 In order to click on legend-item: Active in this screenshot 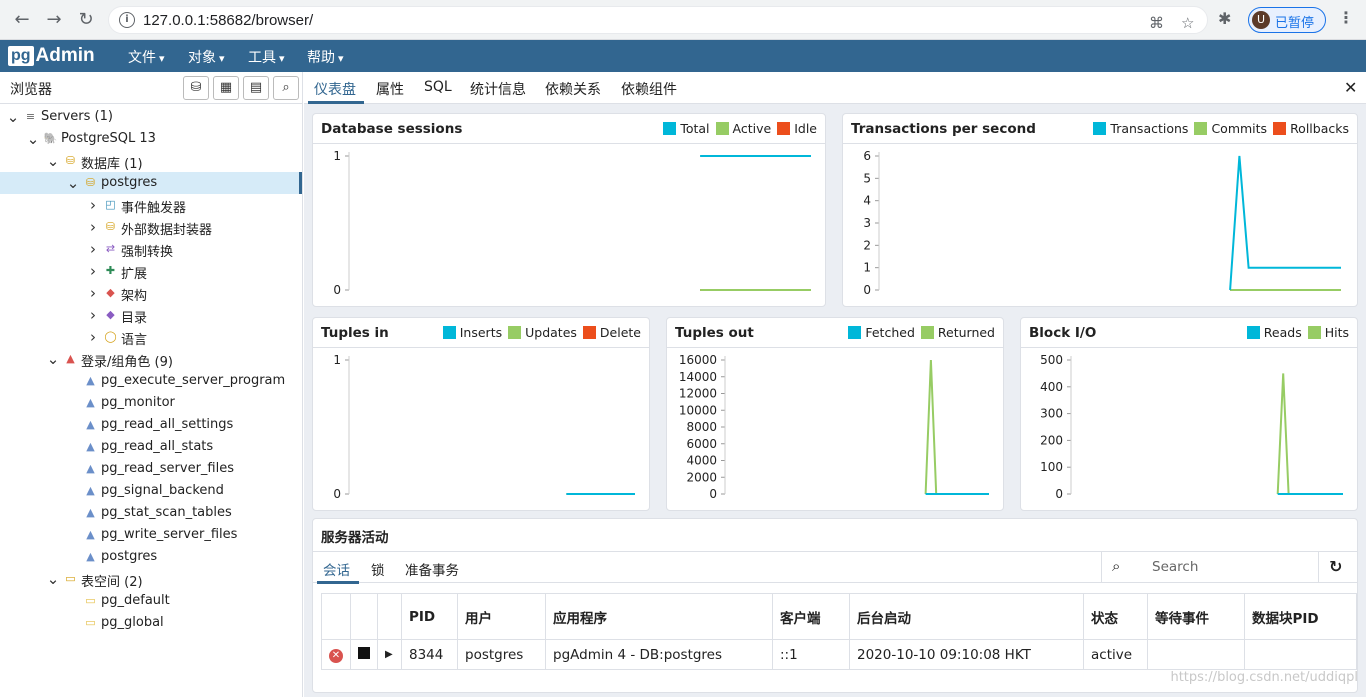, I will do `click(743, 128)`.